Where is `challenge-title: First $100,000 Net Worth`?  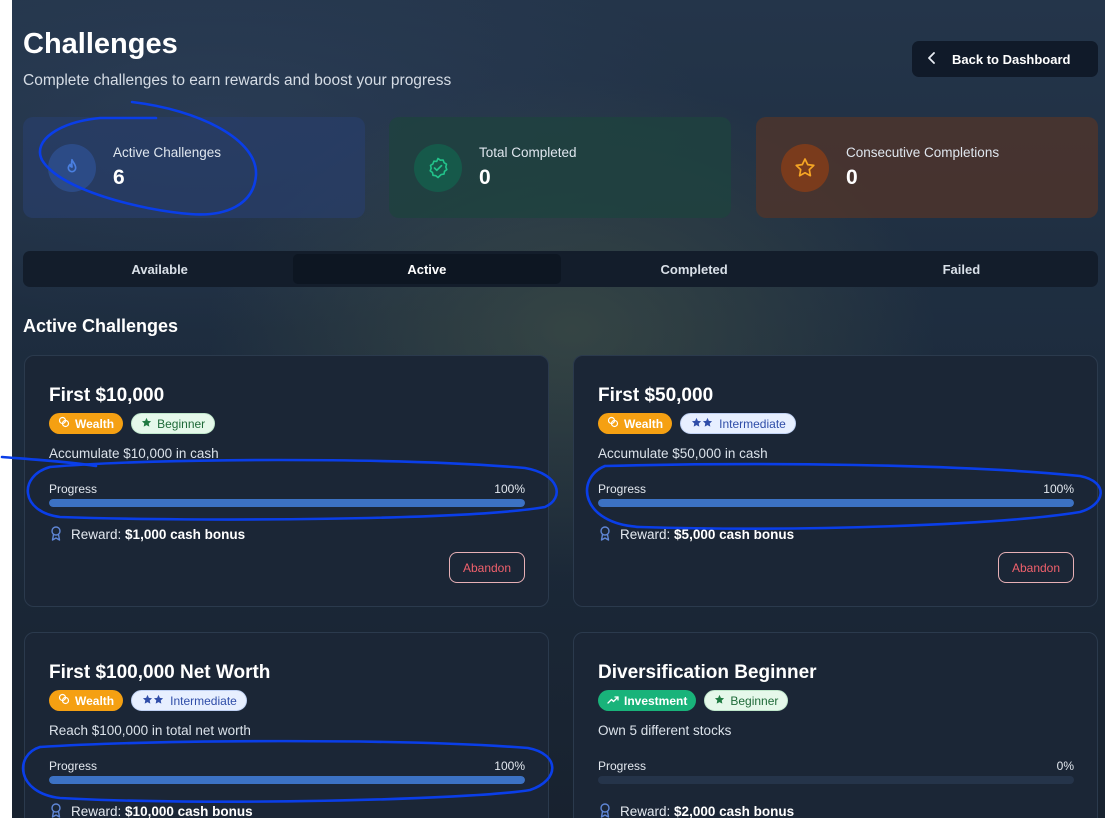 challenge-title: First $100,000 Net Worth is located at coordinates (160, 672).